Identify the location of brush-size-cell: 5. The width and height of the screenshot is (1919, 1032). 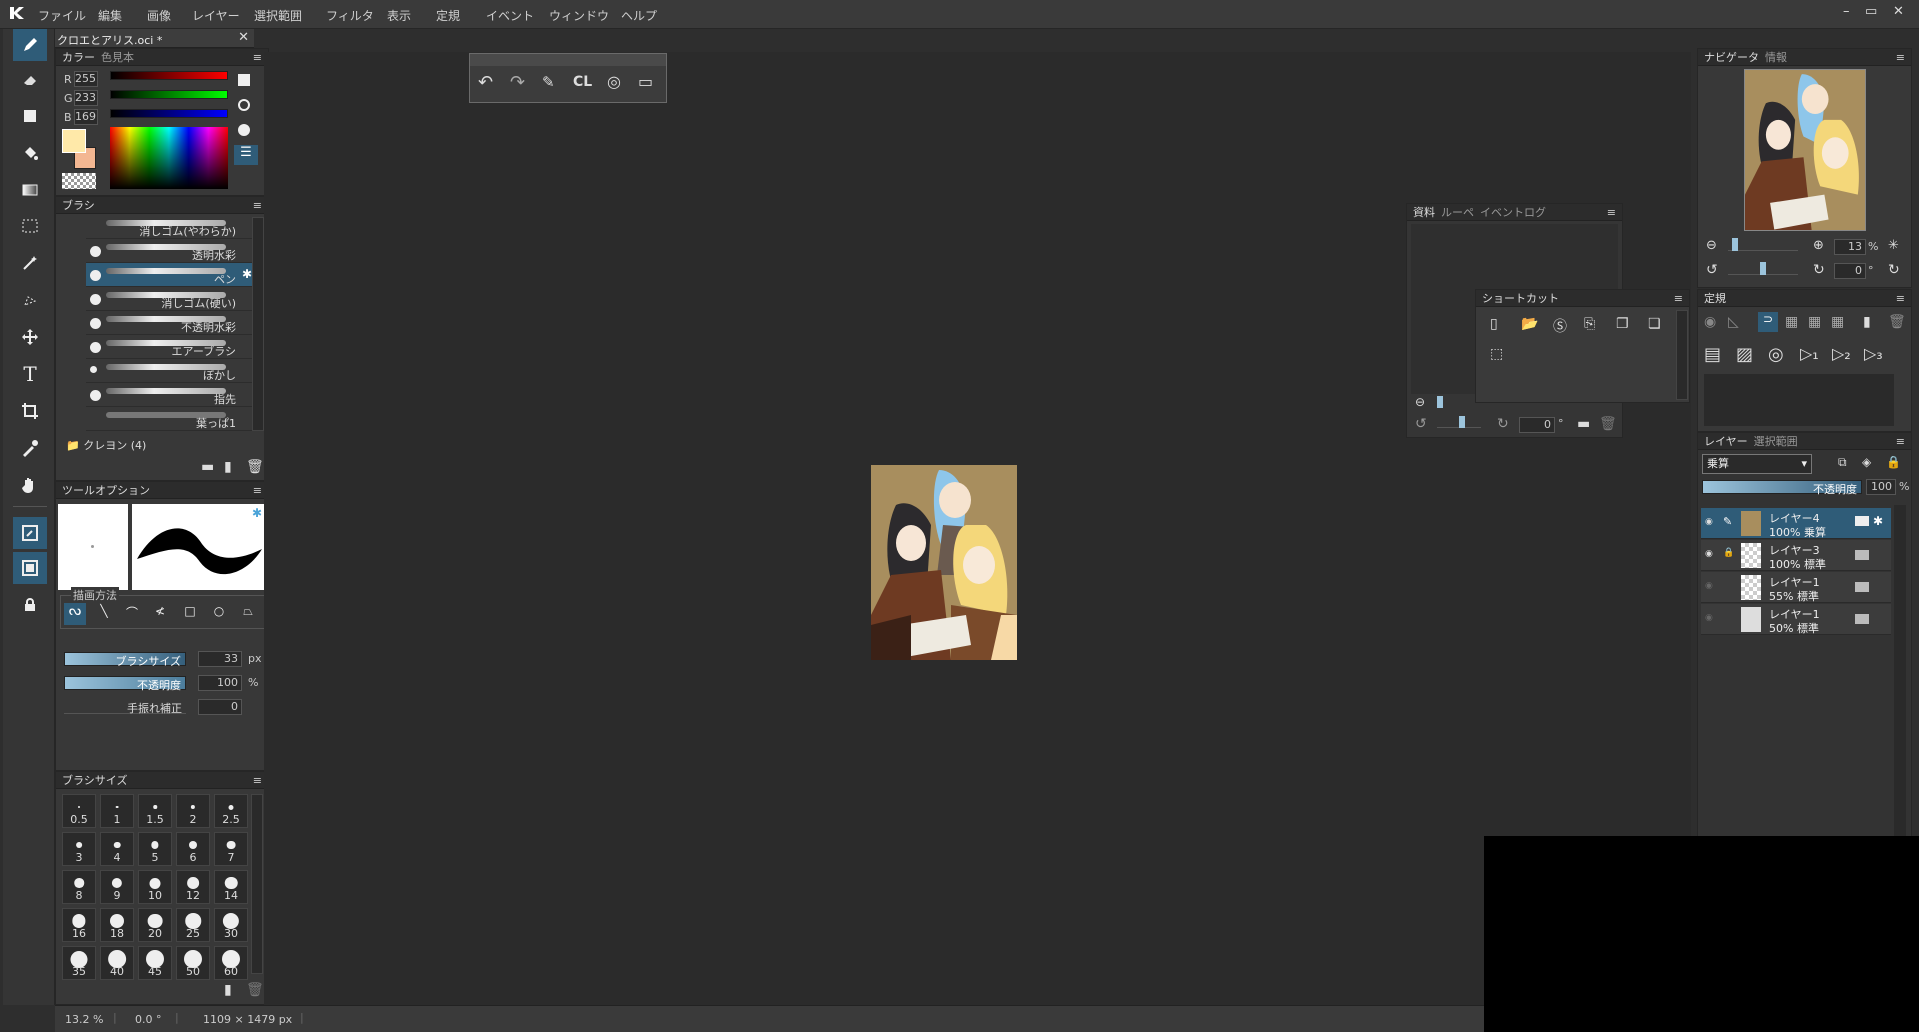
(155, 849).